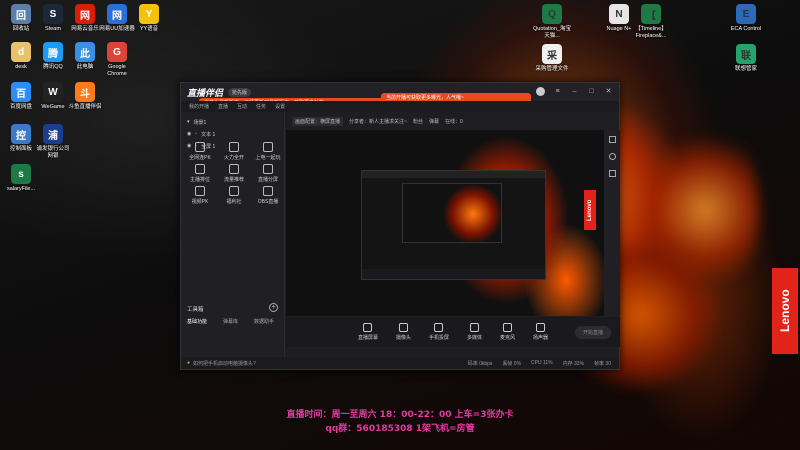 This screenshot has height=450, width=800. What do you see at coordinates (189, 363) in the screenshot?
I see `warning-icon: ●` at bounding box center [189, 363].